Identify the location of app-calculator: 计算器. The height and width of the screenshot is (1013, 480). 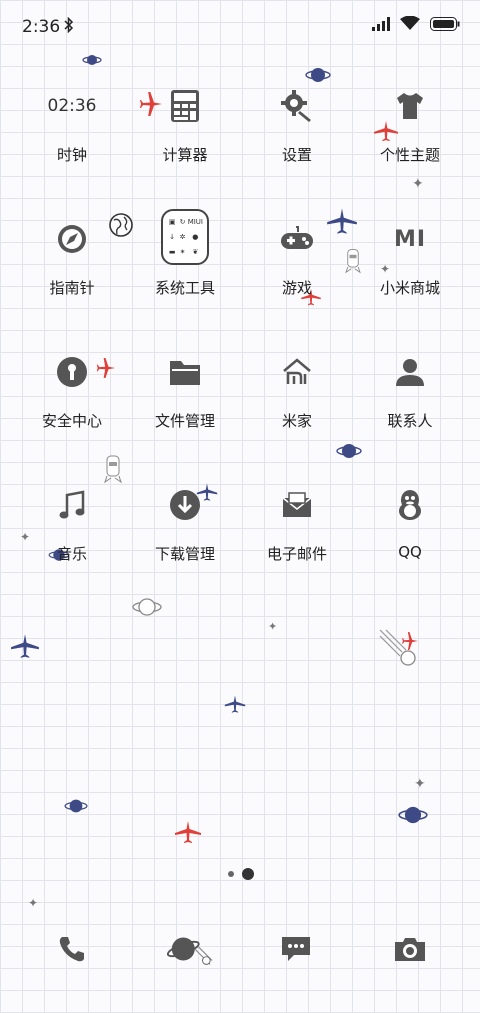
(185, 137).